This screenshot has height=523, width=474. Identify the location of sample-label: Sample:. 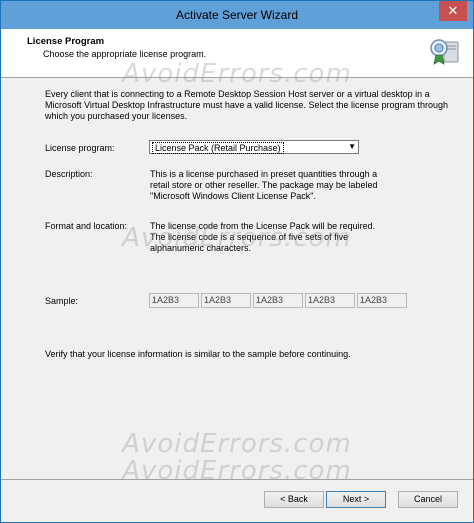
(62, 301).